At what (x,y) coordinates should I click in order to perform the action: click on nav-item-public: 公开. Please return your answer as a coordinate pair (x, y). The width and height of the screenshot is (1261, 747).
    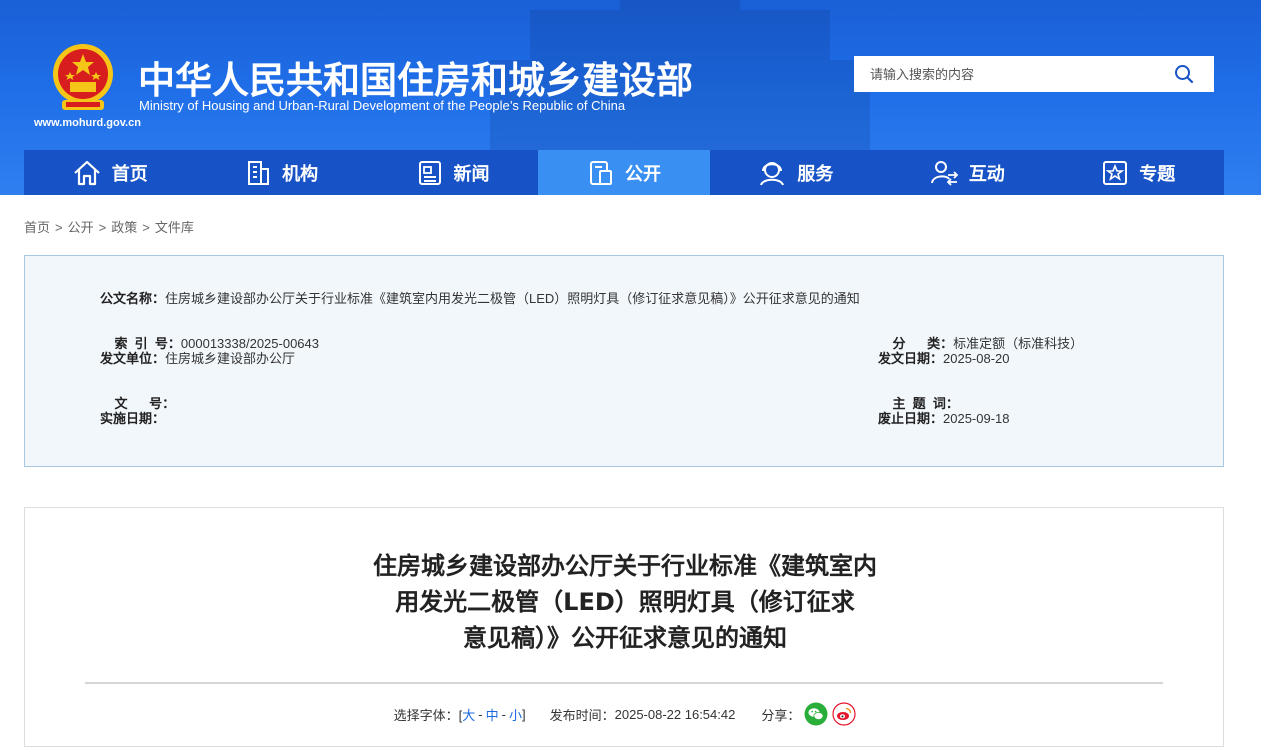
    Looking at the image, I should click on (624, 172).